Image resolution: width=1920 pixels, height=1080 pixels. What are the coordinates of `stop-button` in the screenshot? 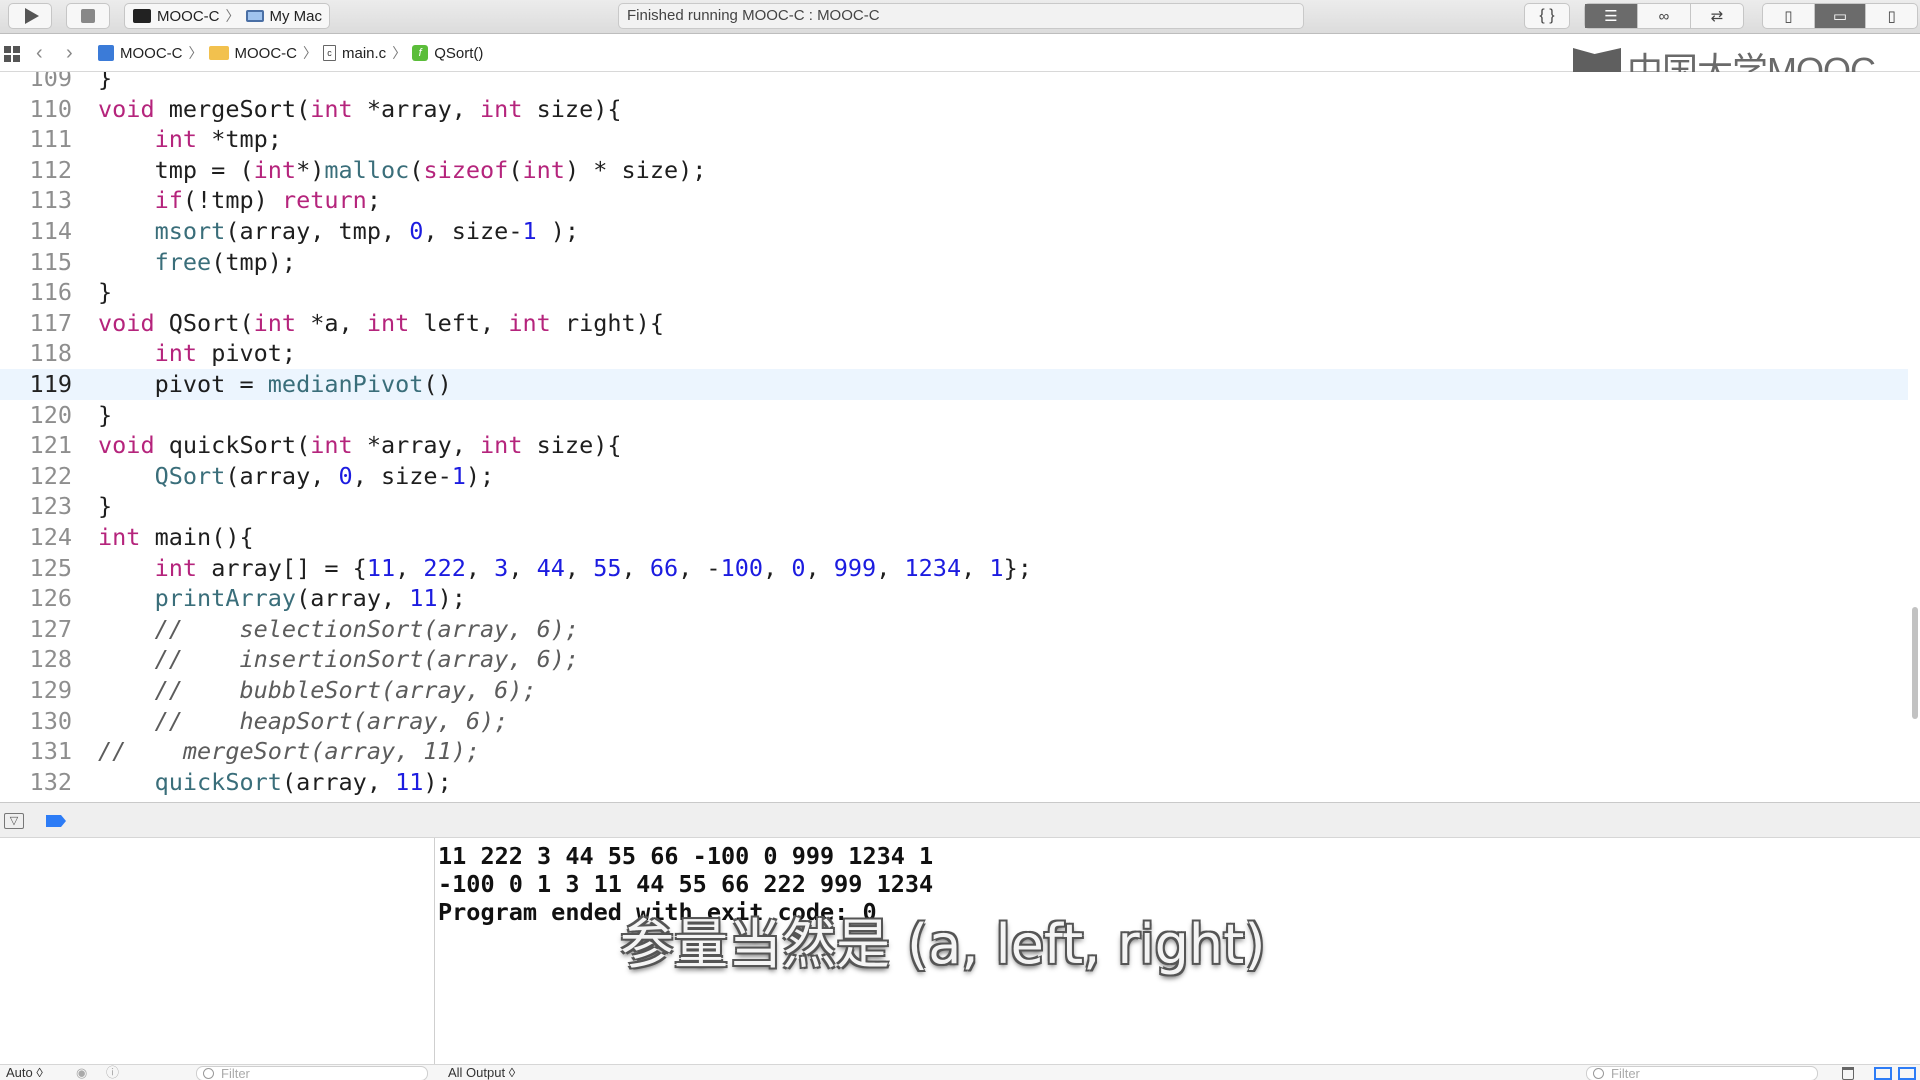 It's located at (88, 16).